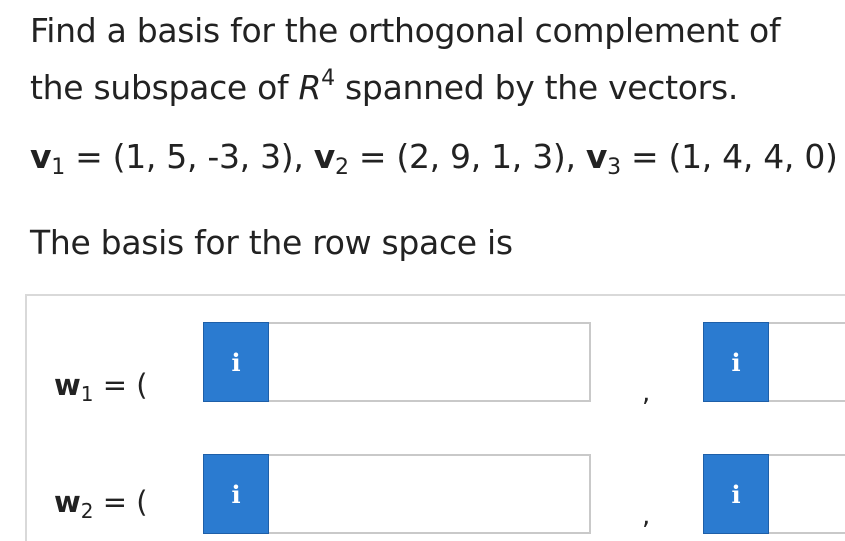 This screenshot has width=845, height=541. What do you see at coordinates (328, 78) in the screenshot?
I see `space-exponent: 4` at bounding box center [328, 78].